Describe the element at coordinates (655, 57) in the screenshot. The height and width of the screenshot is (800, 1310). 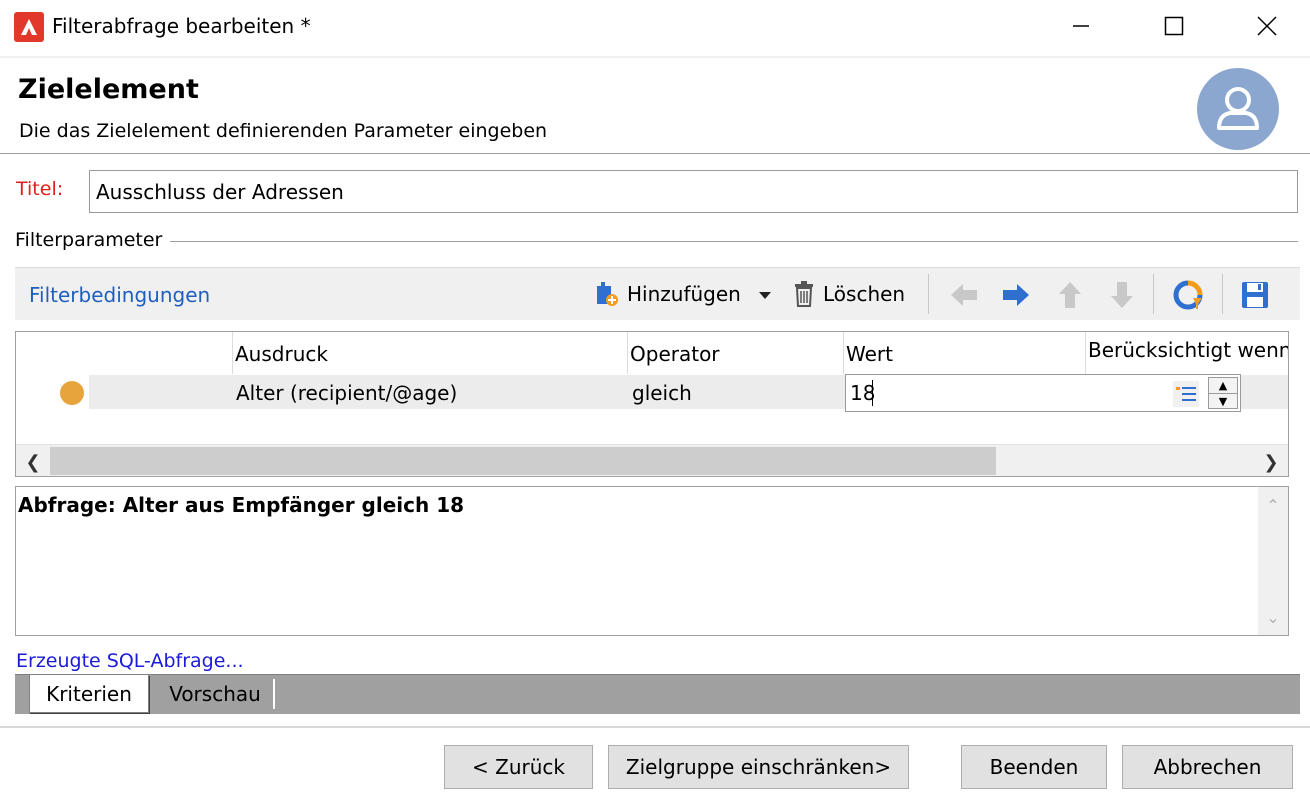
I see `titlebar-divider` at that location.